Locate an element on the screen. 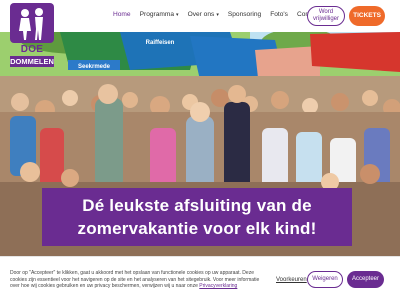 The width and height of the screenshot is (400, 300). tent-sign-2: Raiffeisen is located at coordinates (160, 43).